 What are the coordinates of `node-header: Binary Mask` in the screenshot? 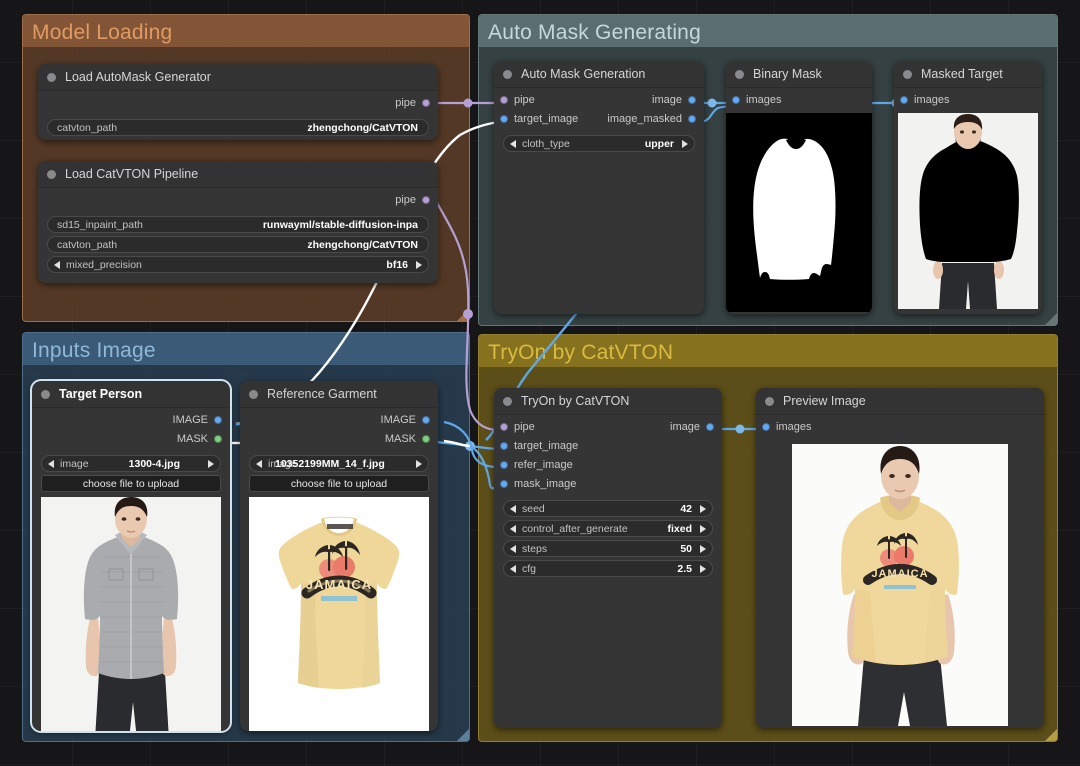 It's located at (799, 74).